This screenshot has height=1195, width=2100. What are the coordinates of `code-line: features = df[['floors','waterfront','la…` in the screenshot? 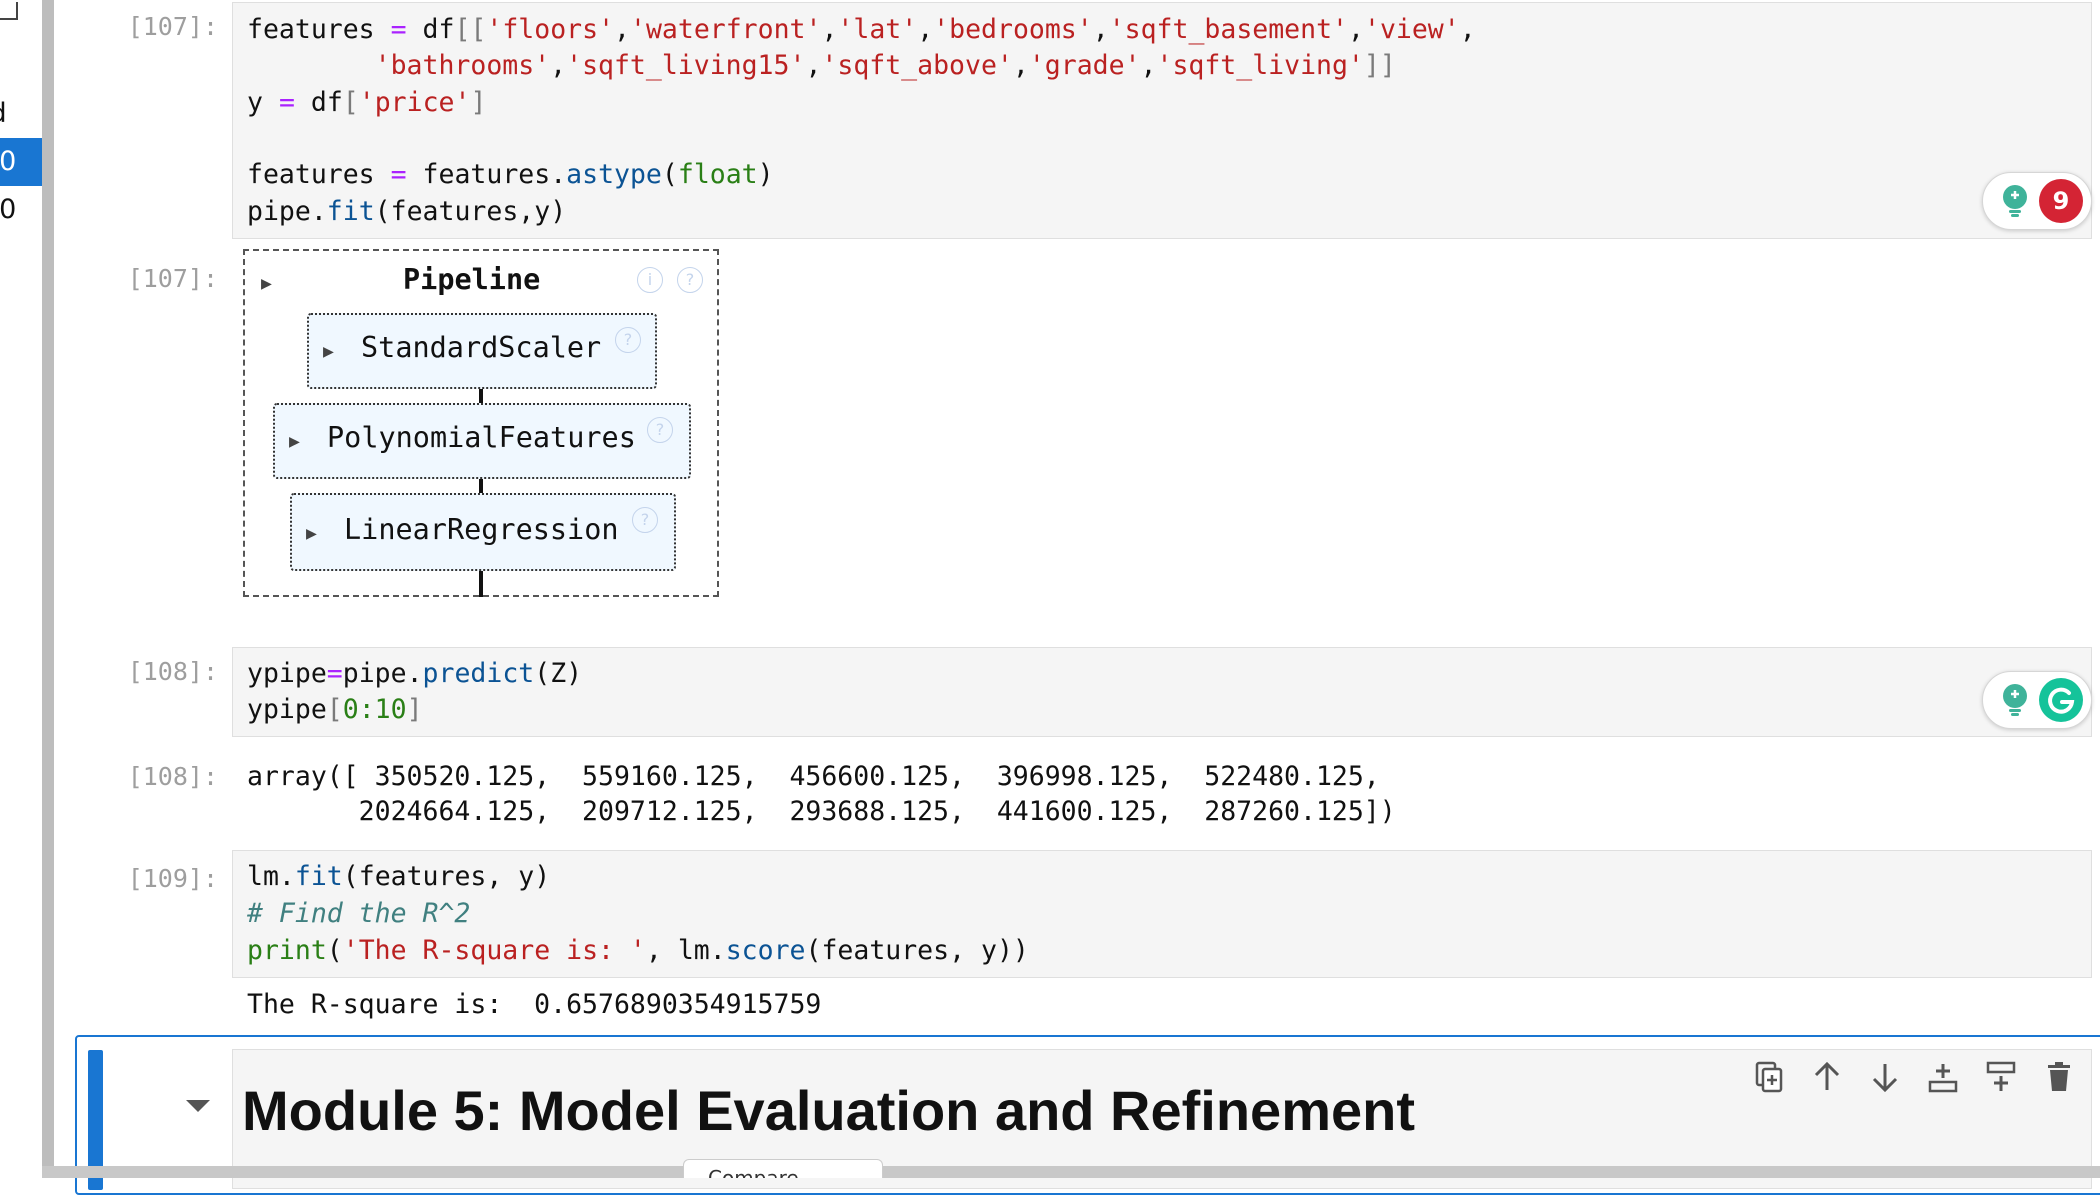 It's located at (861, 29).